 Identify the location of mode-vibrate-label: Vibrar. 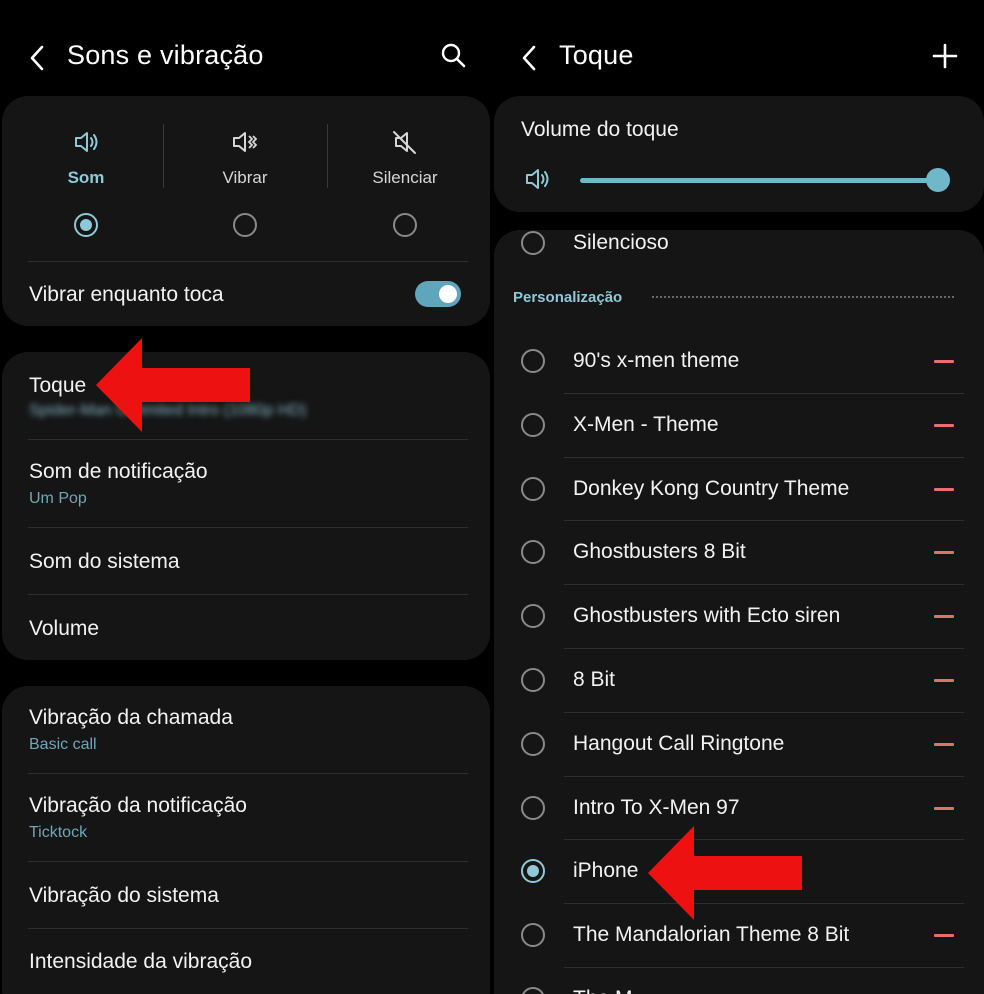
(245, 177).